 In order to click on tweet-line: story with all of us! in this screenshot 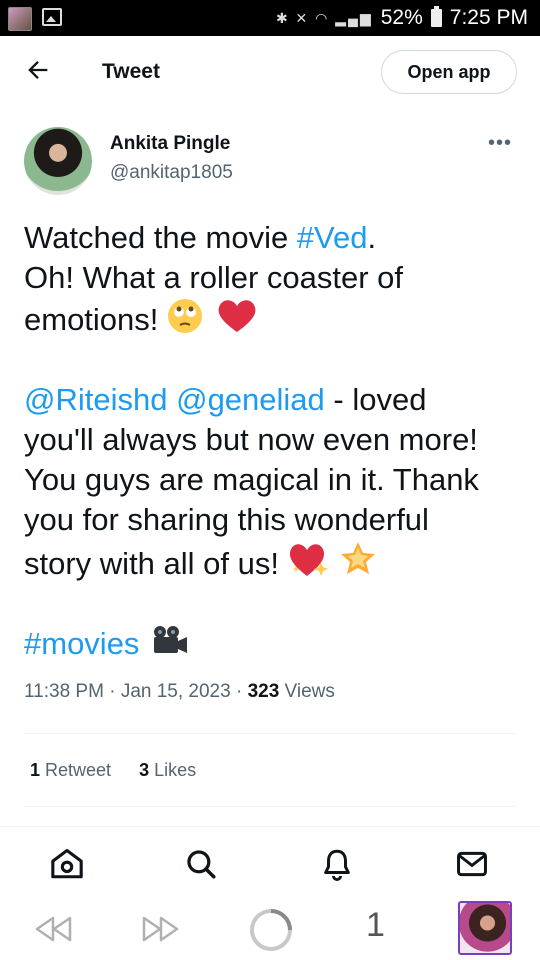, I will do `click(274, 562)`.